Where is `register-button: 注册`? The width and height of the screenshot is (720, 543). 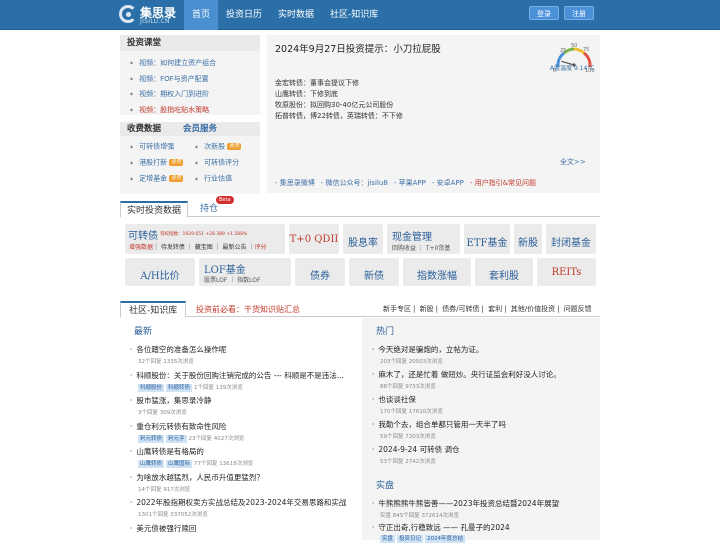 register-button: 注册 is located at coordinates (579, 13).